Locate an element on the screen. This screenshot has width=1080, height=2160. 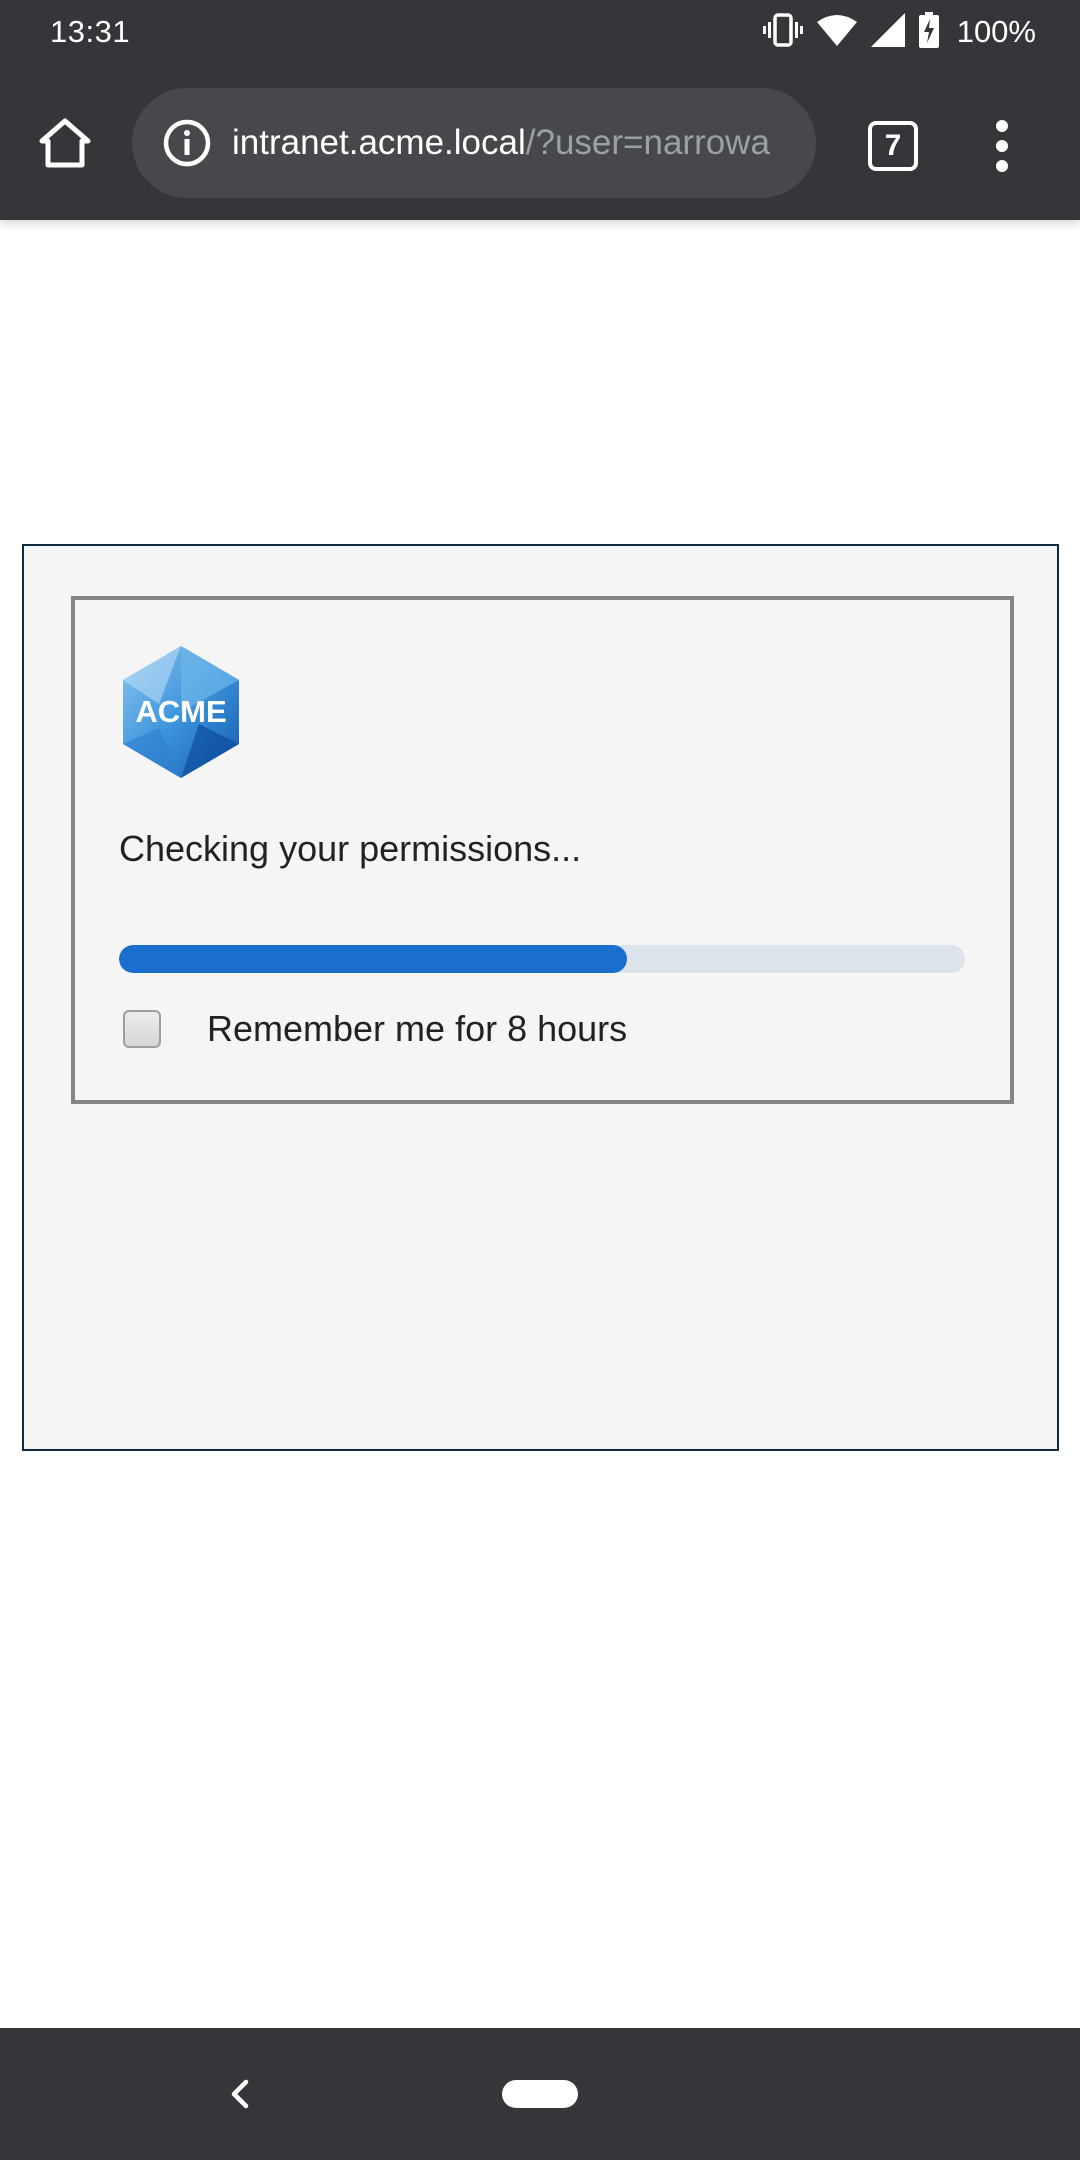
tab-switcher-button: 7 is located at coordinates (893, 146).